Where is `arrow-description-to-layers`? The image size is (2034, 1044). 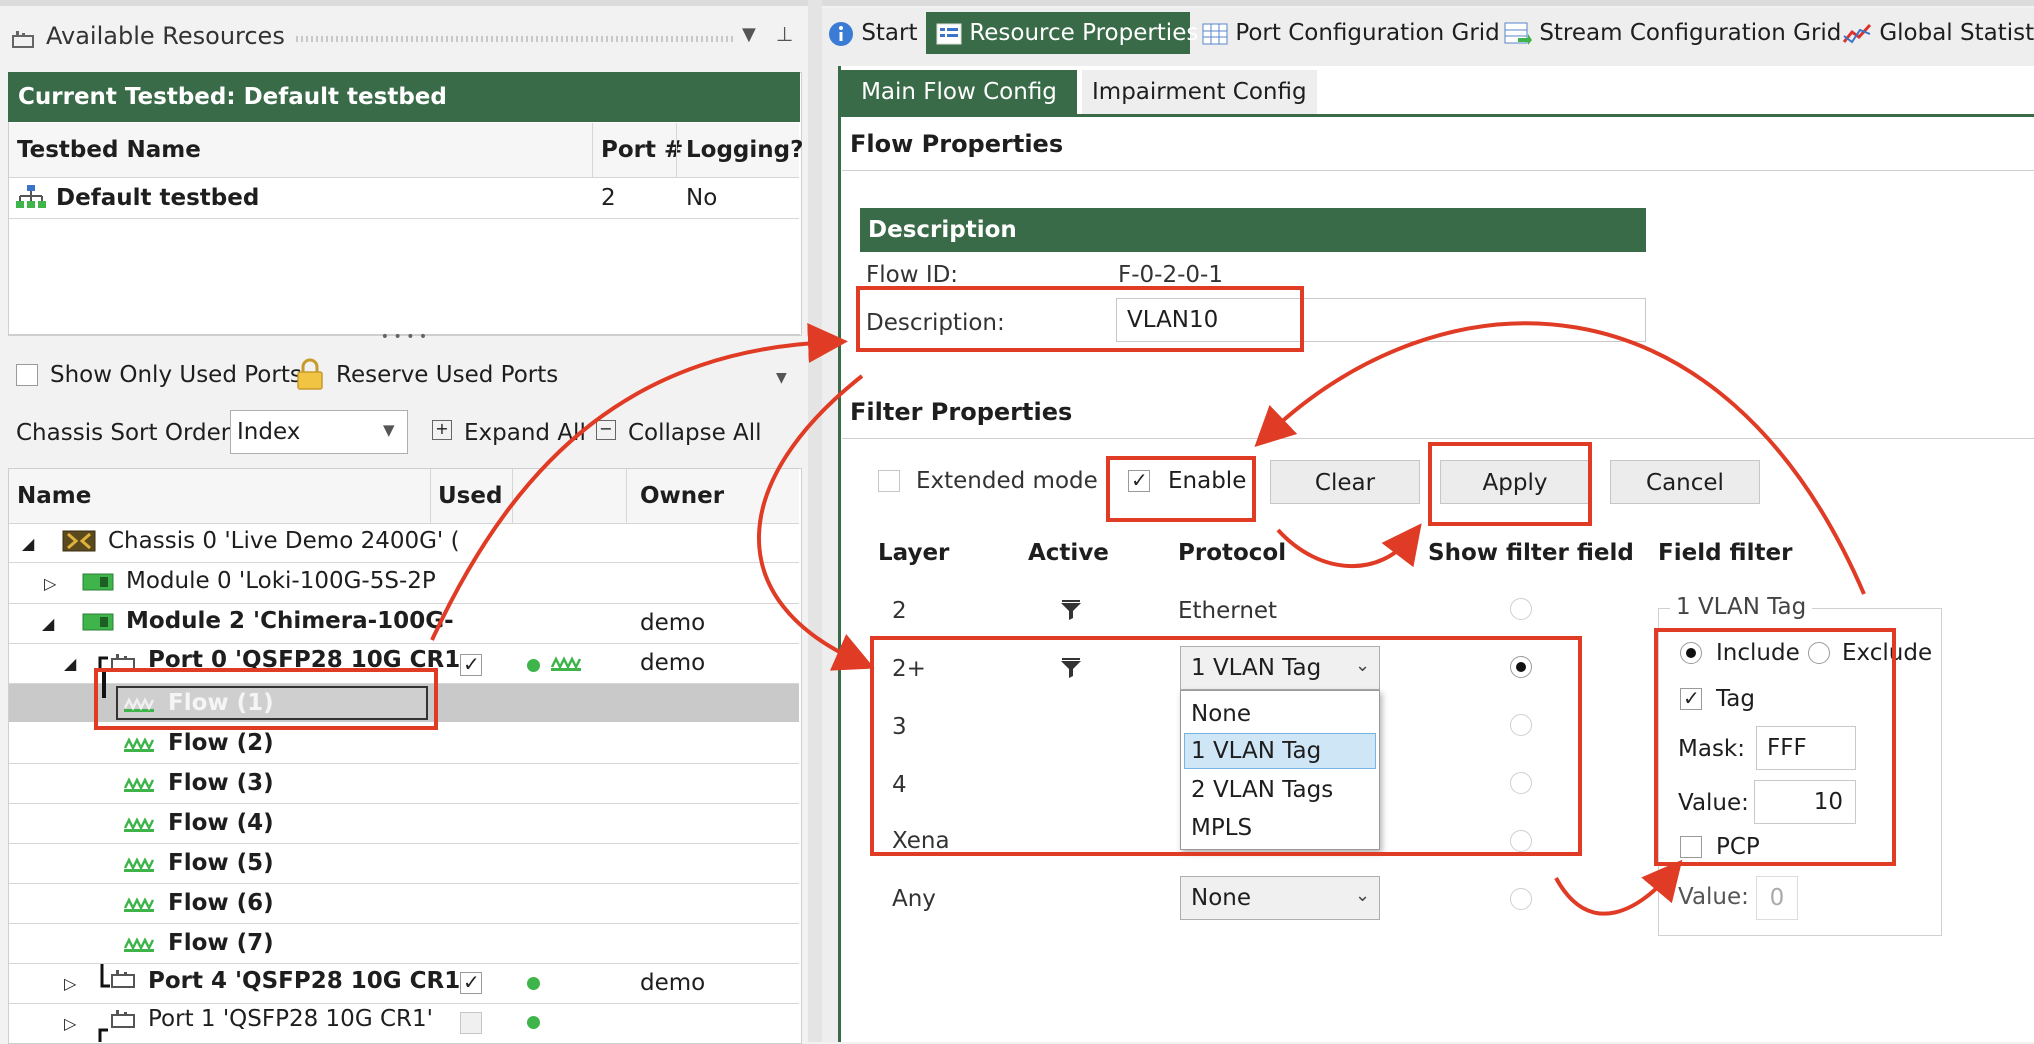
arrow-description-to-layers is located at coordinates (816, 522).